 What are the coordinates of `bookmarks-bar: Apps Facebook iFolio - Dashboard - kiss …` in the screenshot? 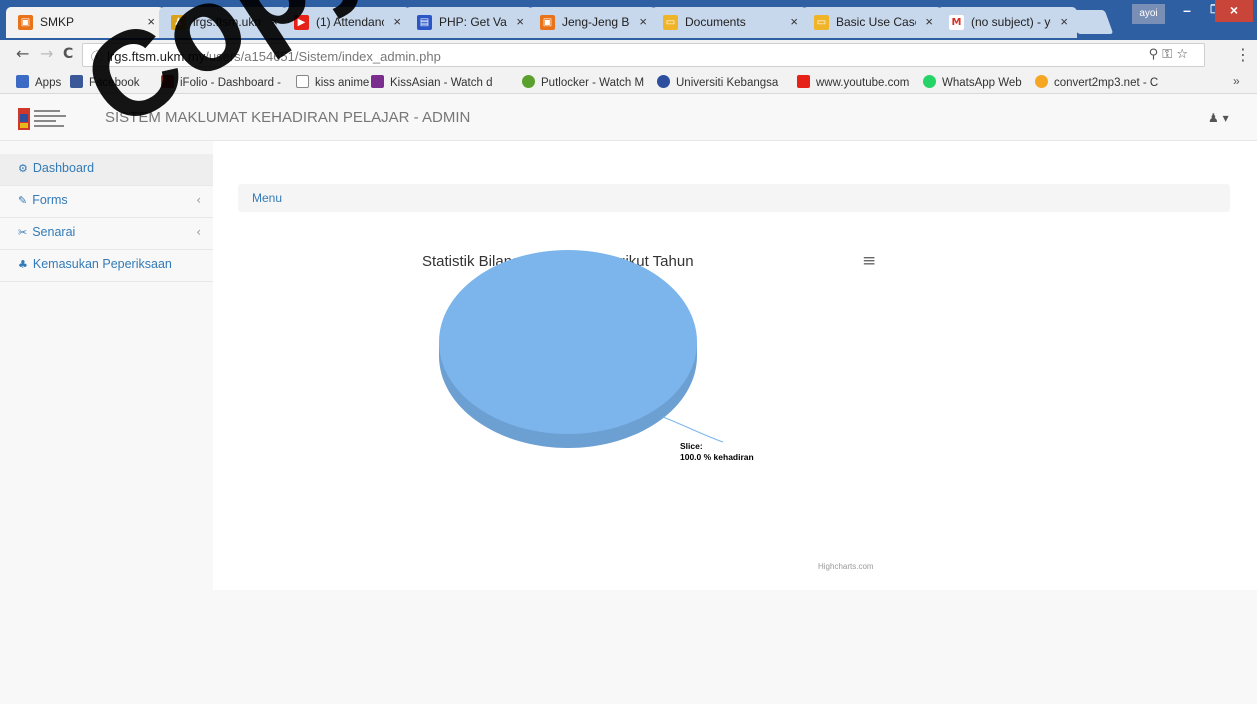 It's located at (628, 82).